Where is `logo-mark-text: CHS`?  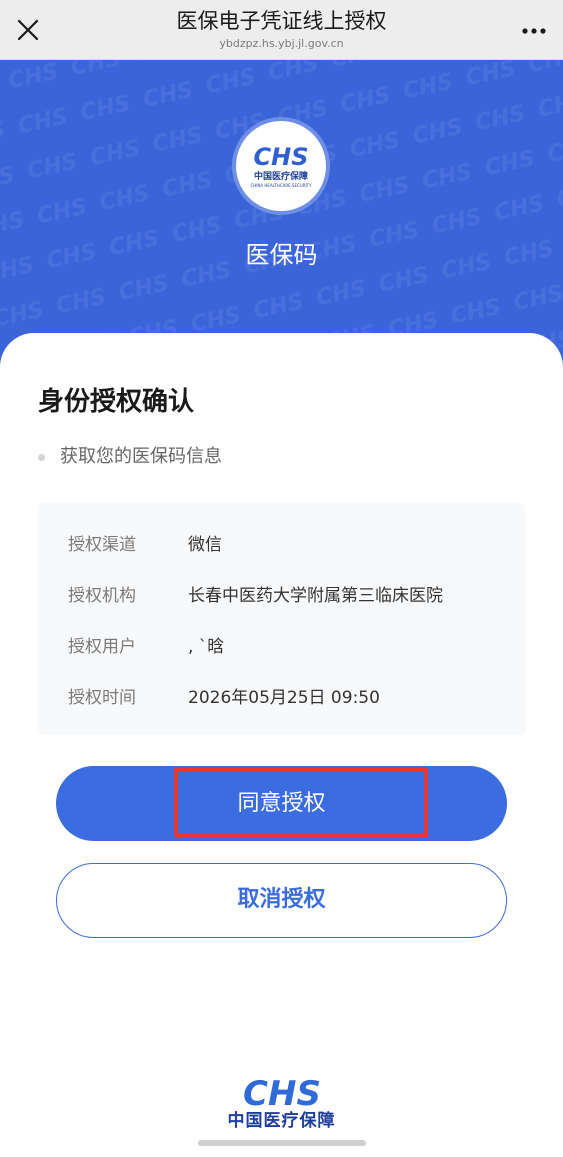
logo-mark-text: CHS is located at coordinates (281, 157).